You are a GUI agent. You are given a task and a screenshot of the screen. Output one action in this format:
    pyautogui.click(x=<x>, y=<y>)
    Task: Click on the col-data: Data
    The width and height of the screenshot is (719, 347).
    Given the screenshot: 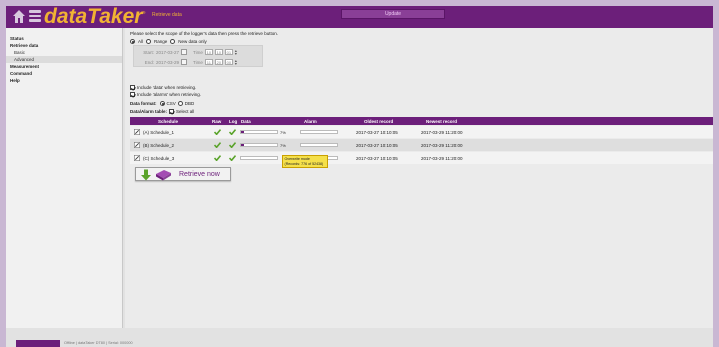 What is the action you would take?
    pyautogui.click(x=246, y=121)
    